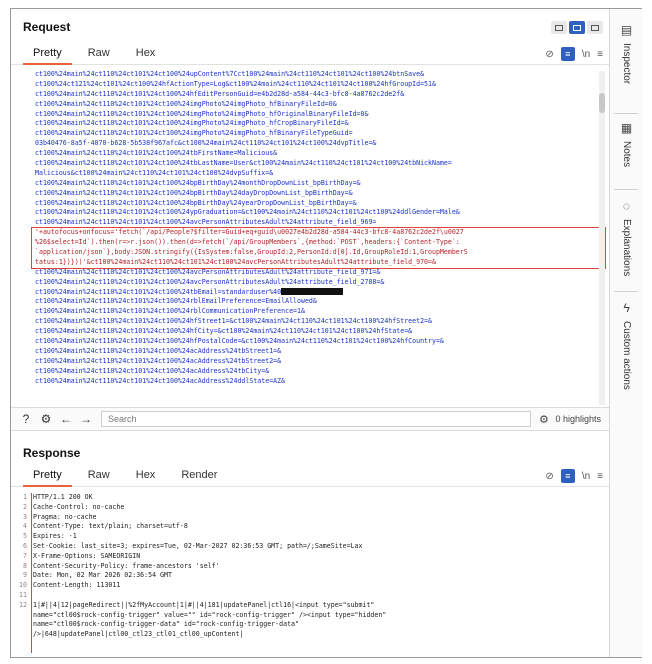 This screenshot has width=652, height=664. What do you see at coordinates (99, 477) in the screenshot?
I see `response-tab-raw: Raw` at bounding box center [99, 477].